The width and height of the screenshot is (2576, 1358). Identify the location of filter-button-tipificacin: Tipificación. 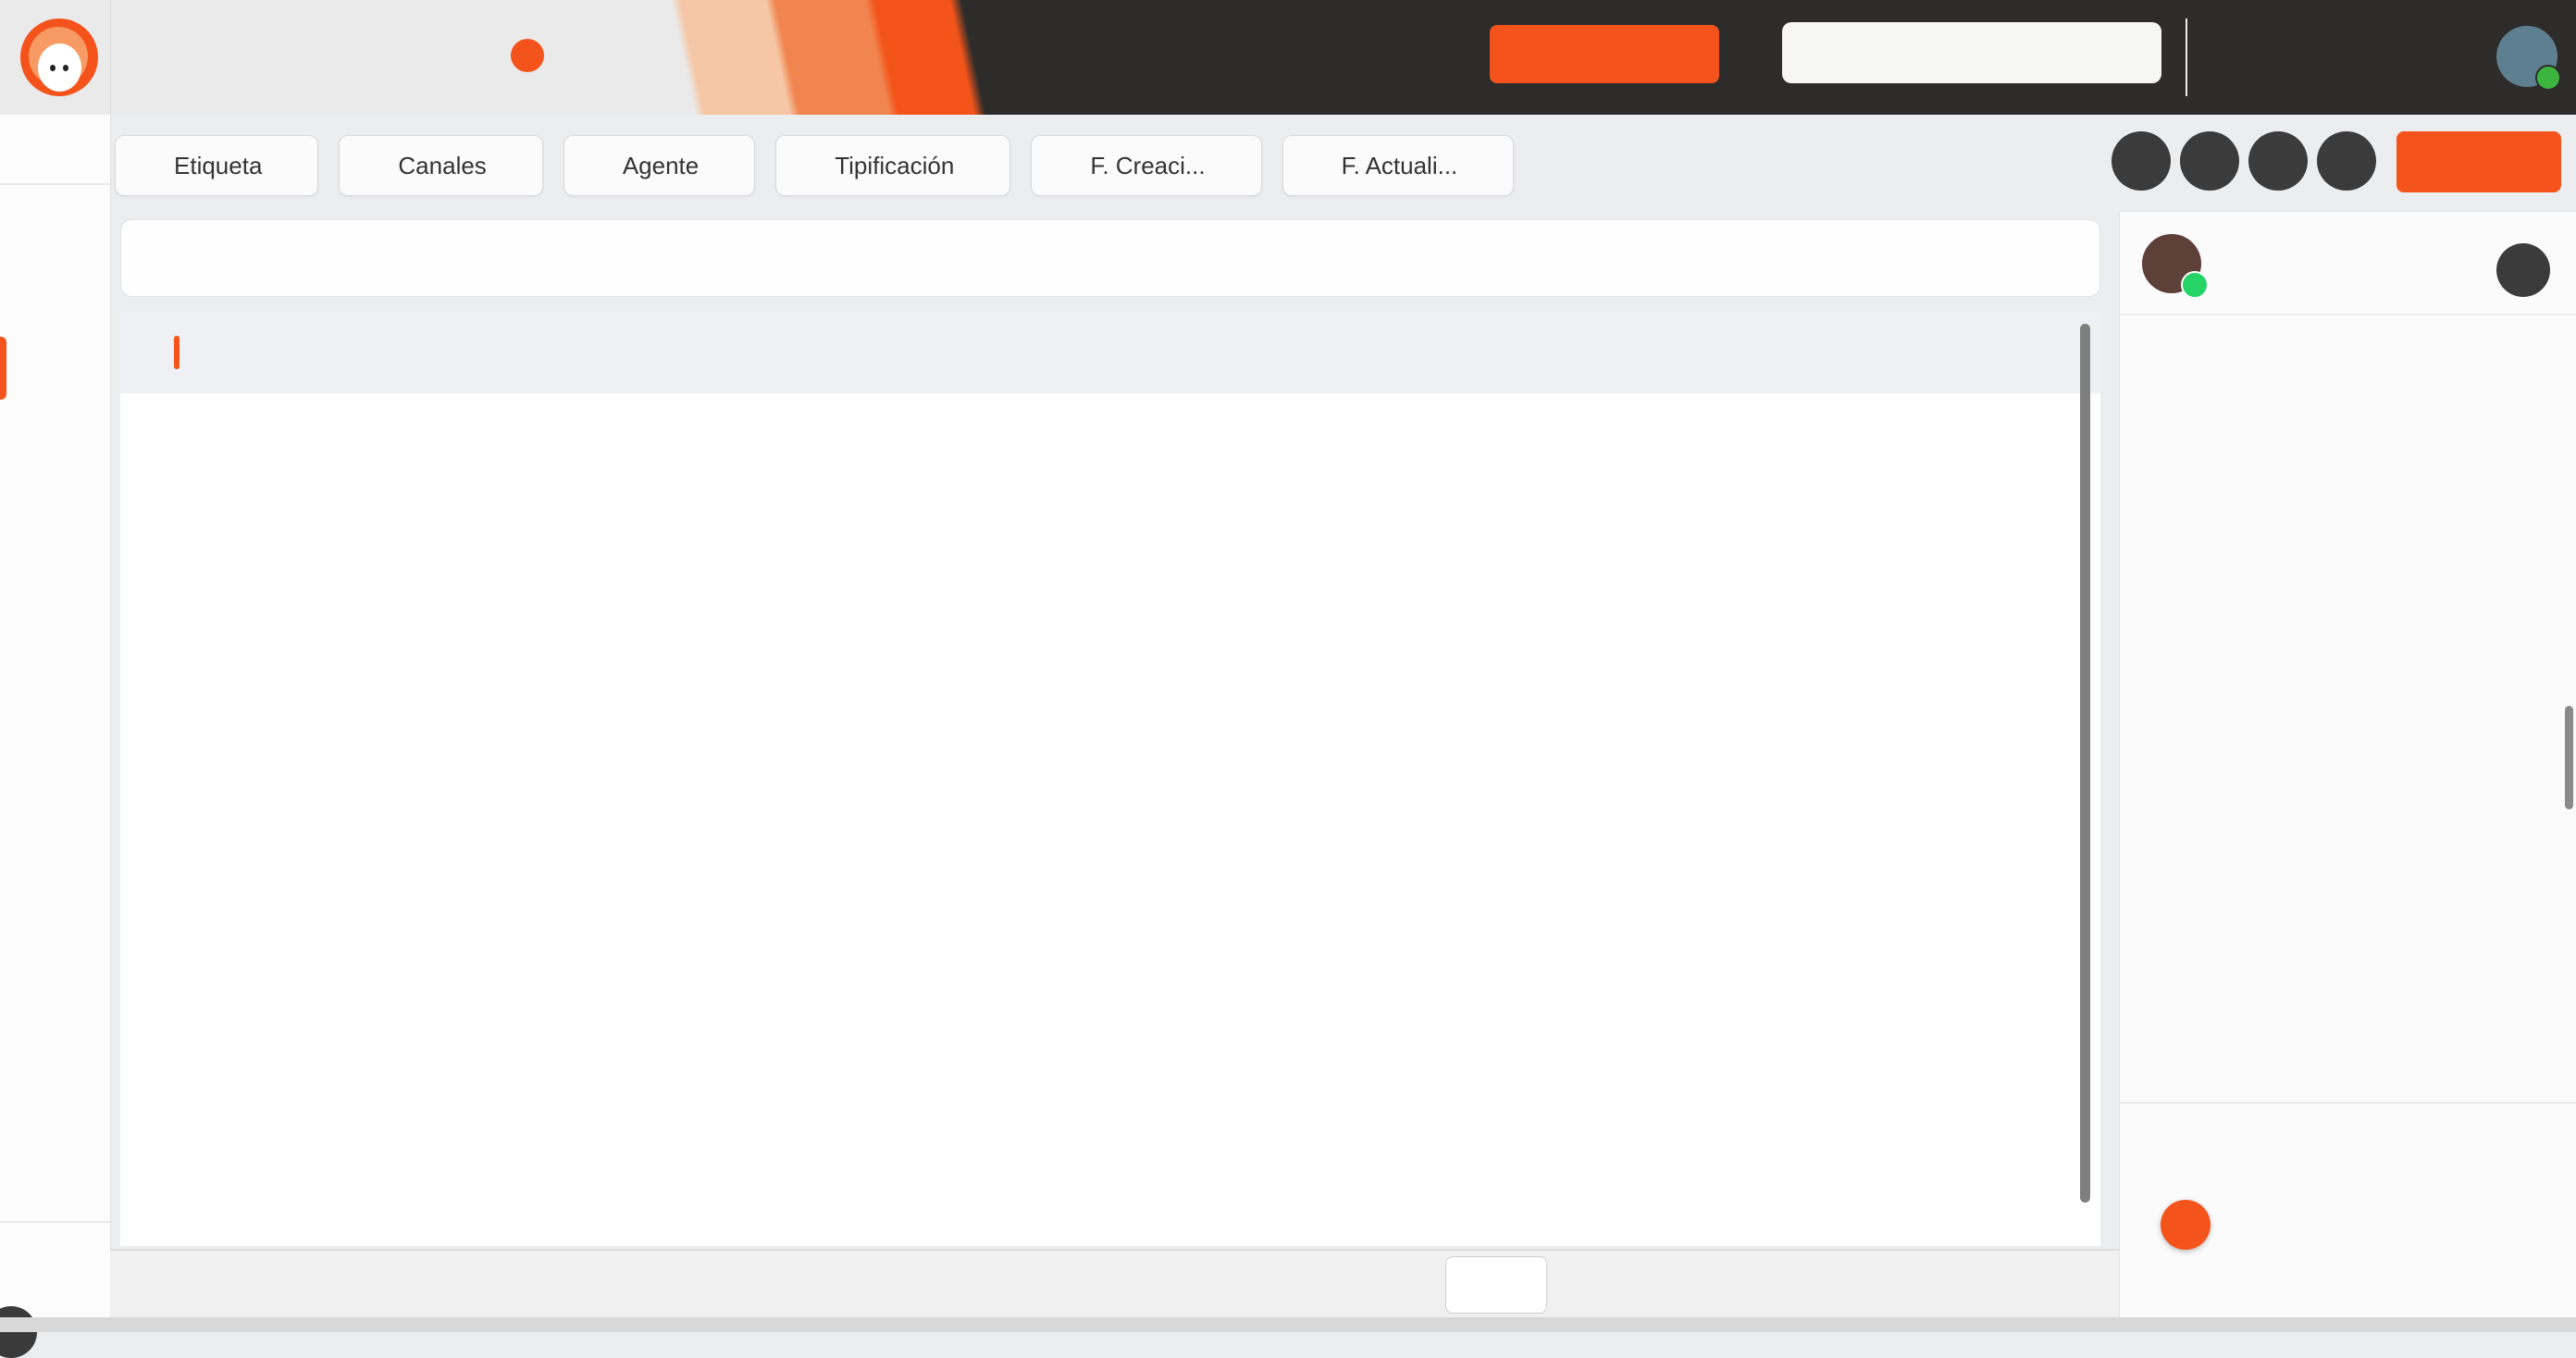
(893, 165).